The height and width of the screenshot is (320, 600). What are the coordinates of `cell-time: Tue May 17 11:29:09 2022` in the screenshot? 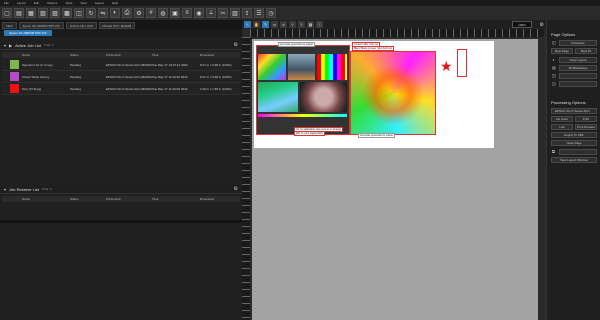 It's located at (170, 89).